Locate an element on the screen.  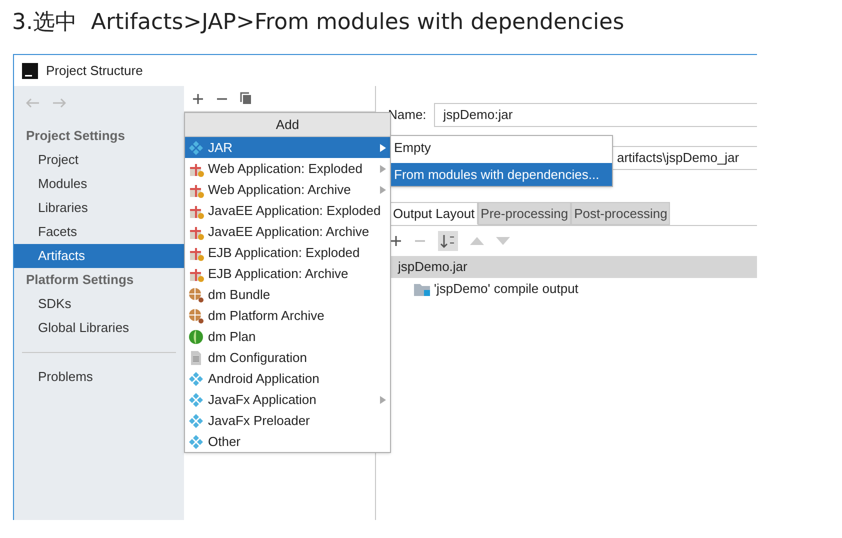
tree-label: 'jspDemo' compile output is located at coordinates (506, 289).